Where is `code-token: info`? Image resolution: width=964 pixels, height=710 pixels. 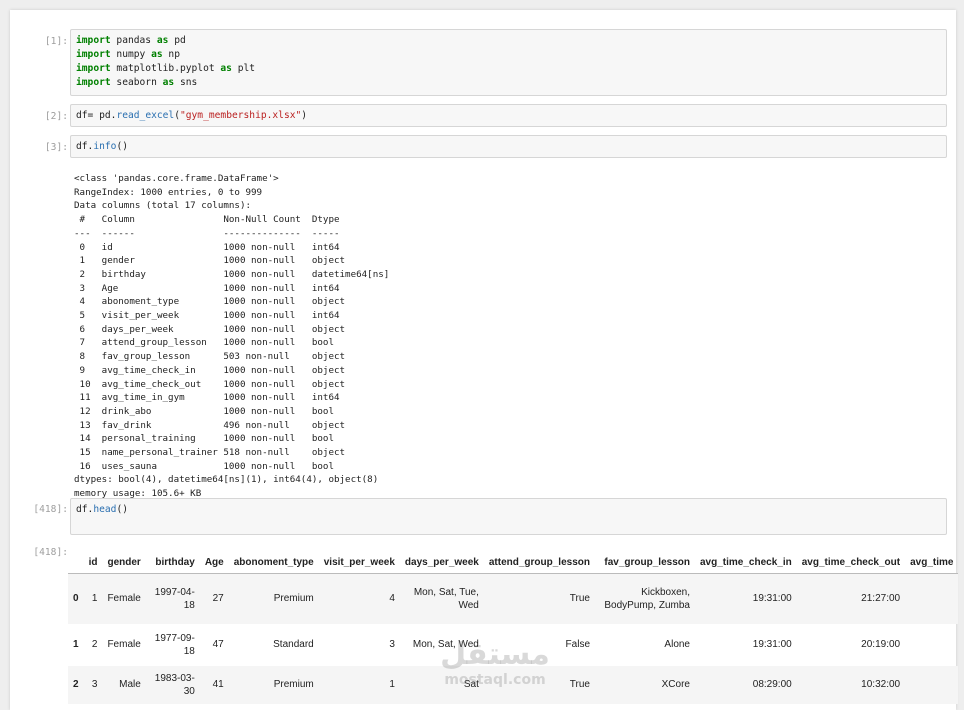
code-token: info is located at coordinates (105, 146).